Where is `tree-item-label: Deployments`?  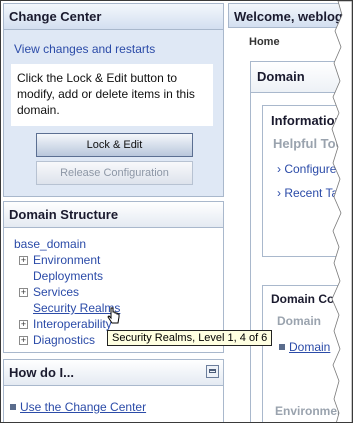
tree-item-label: Deployments is located at coordinates (68, 276).